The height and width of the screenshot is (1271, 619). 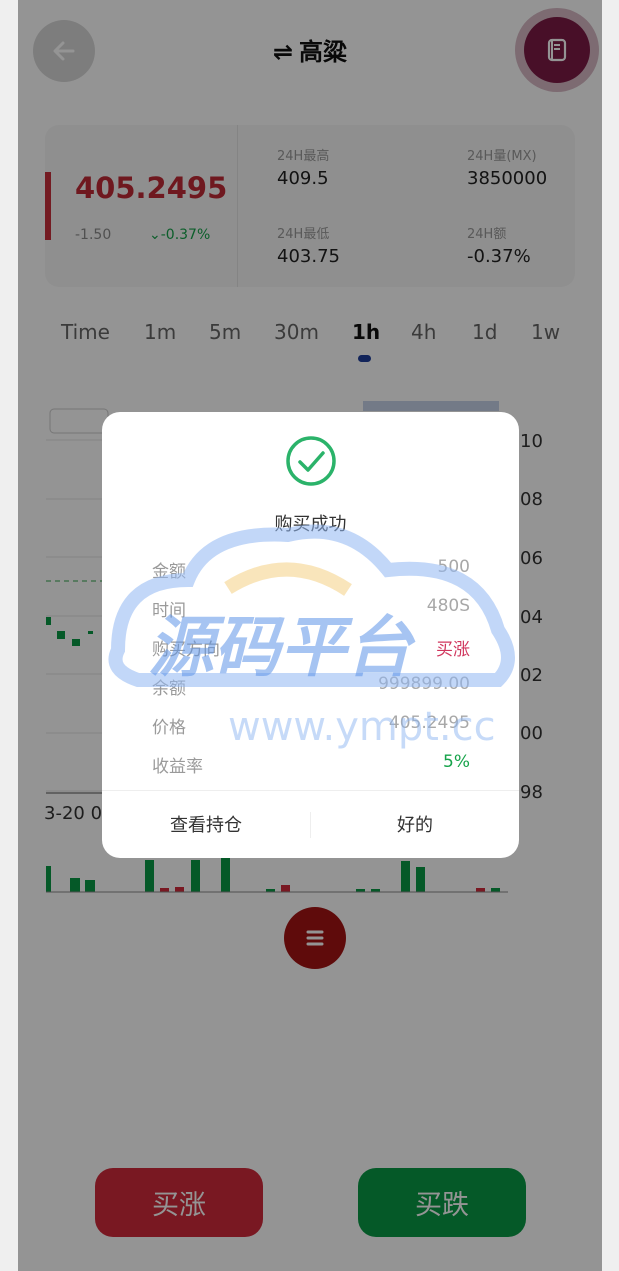 What do you see at coordinates (424, 684) in the screenshot?
I see `detail-value: 999899.00` at bounding box center [424, 684].